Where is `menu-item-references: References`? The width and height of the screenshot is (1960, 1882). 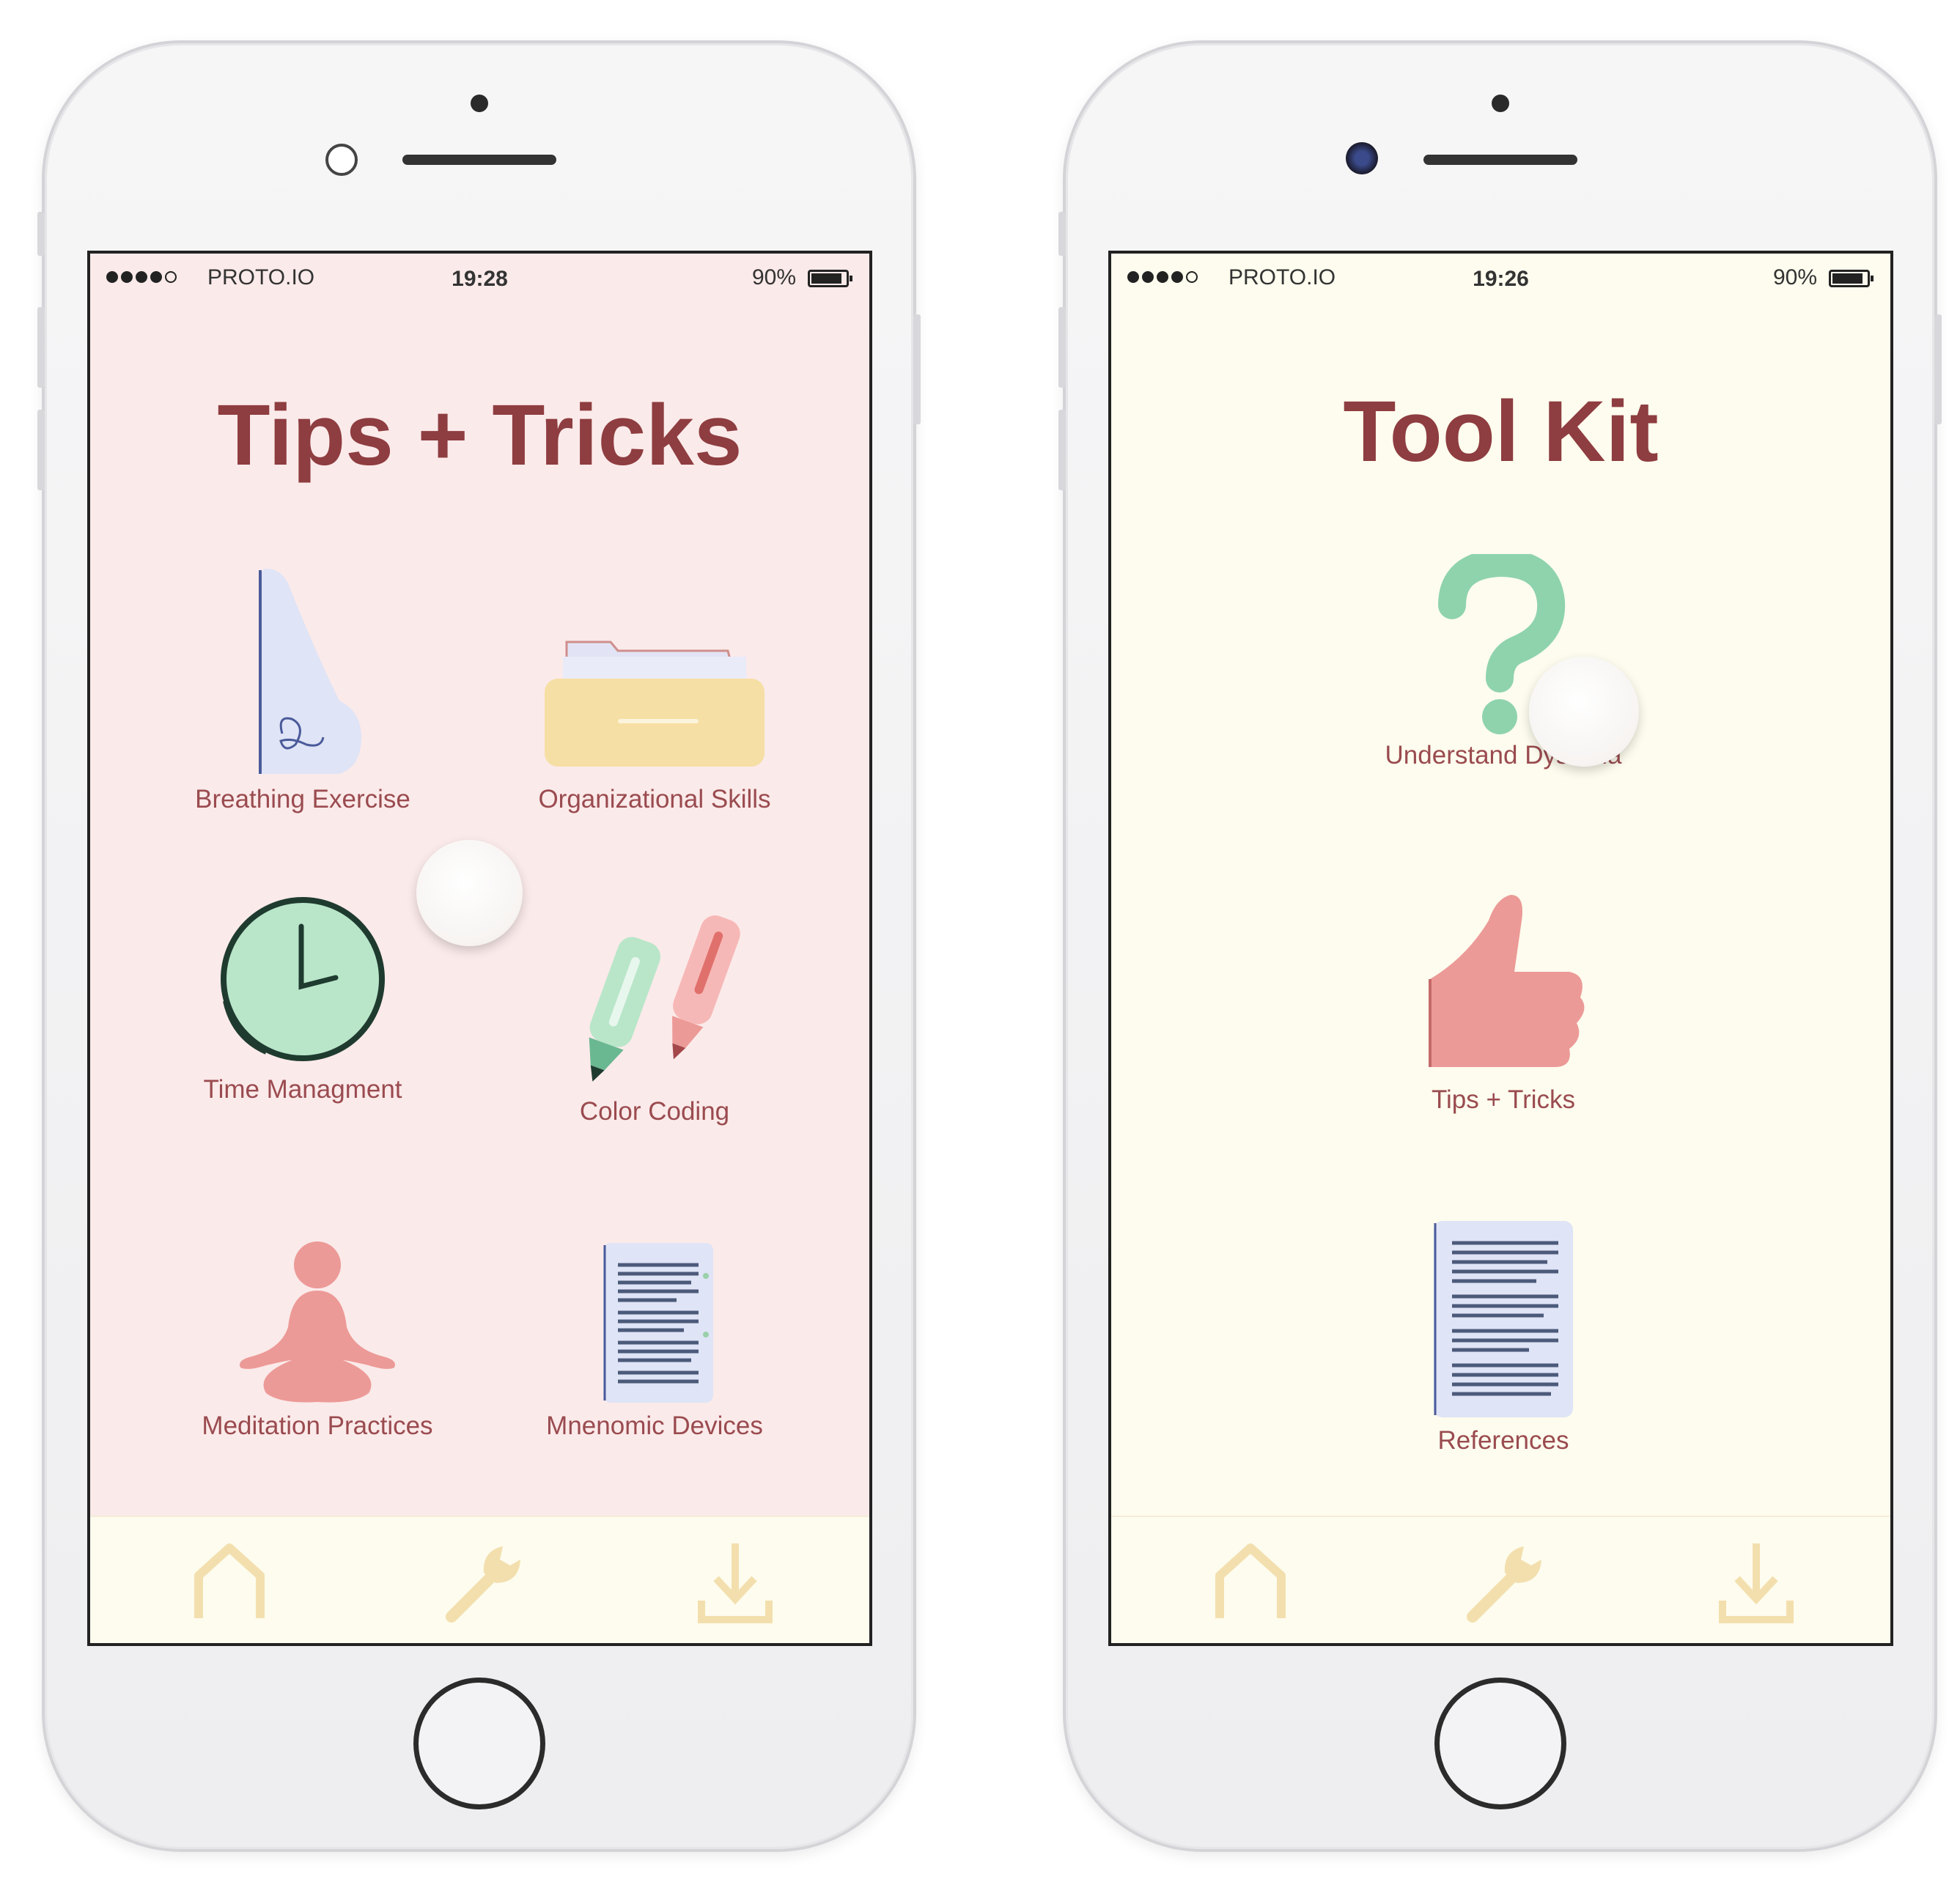
menu-item-references: References is located at coordinates (1504, 1336).